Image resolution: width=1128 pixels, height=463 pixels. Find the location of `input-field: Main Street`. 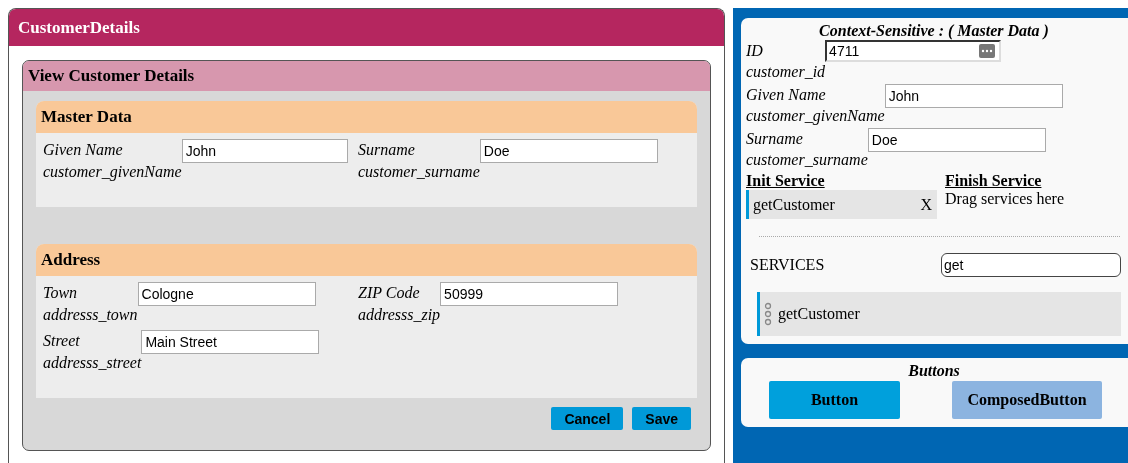

input-field: Main Street is located at coordinates (230, 342).